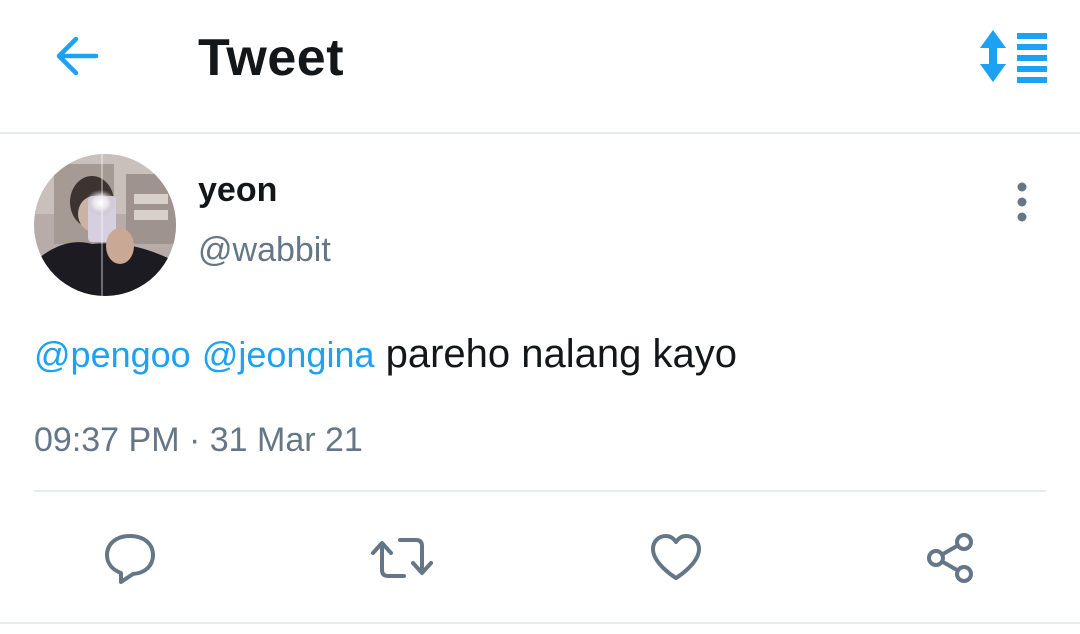  I want to click on mention-link: @pengoo, so click(112, 354).